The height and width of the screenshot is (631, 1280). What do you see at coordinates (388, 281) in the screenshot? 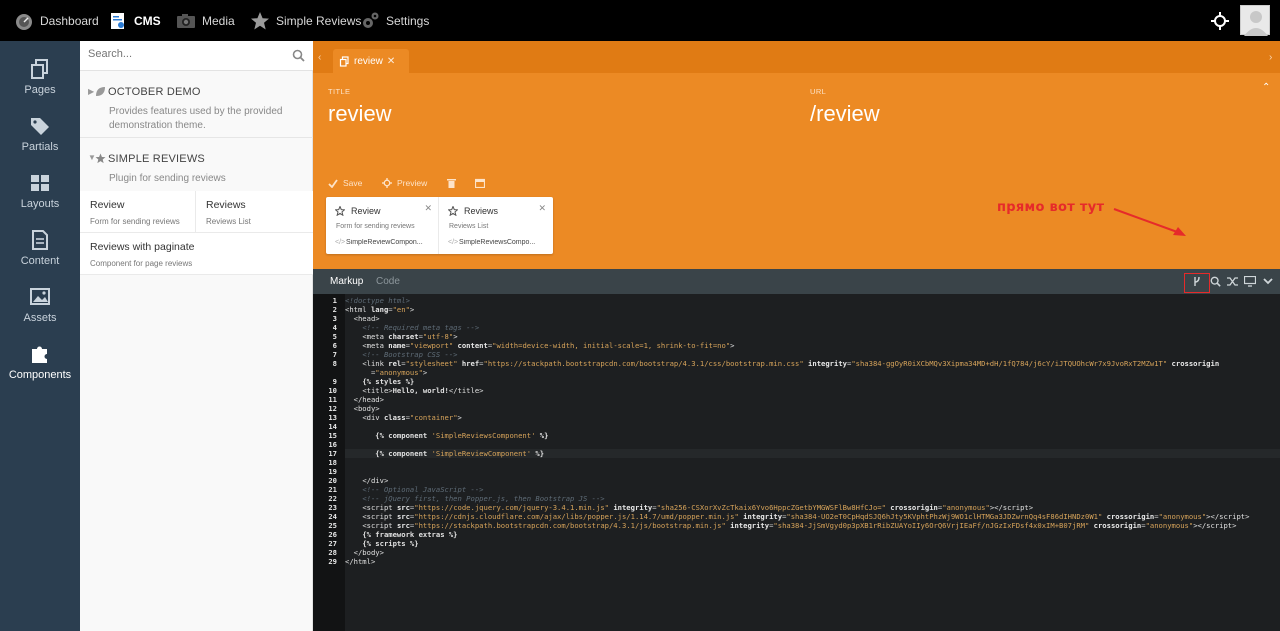
I see `tab-code: Code` at bounding box center [388, 281].